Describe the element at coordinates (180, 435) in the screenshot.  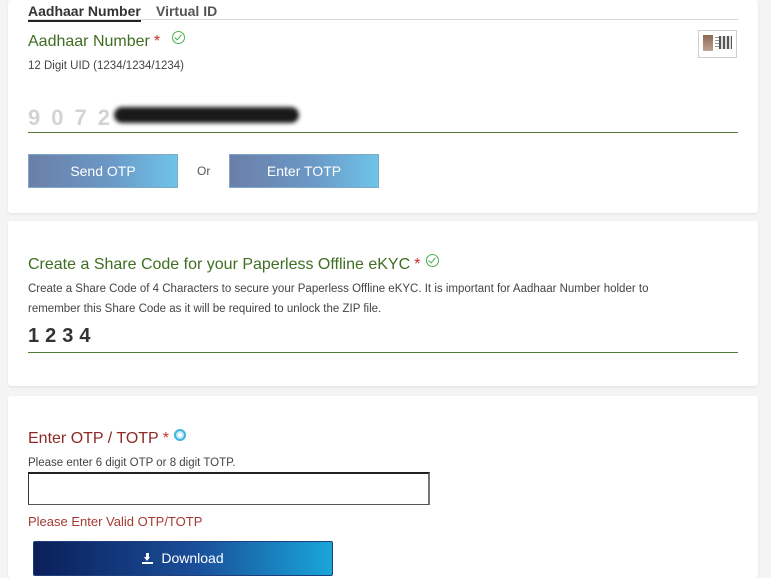
I see `radio-icon` at that location.